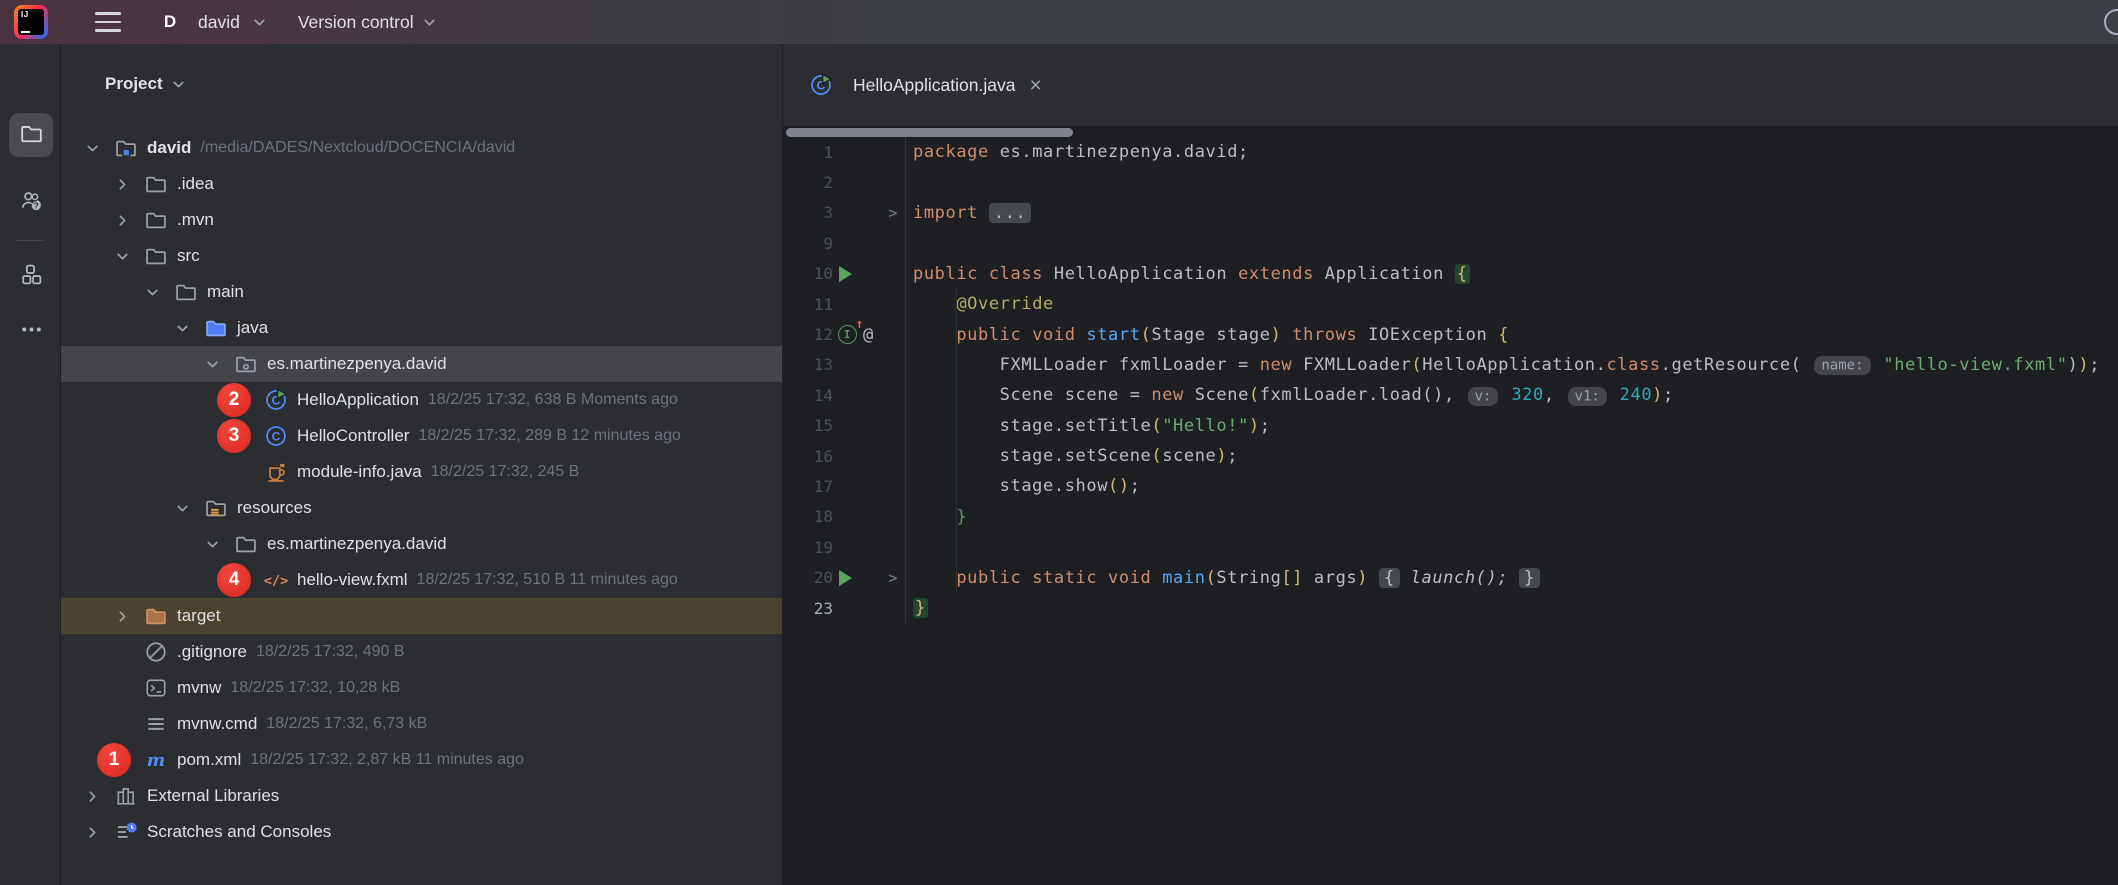  Describe the element at coordinates (216, 508) in the screenshot. I see `folder-res-icon` at that location.